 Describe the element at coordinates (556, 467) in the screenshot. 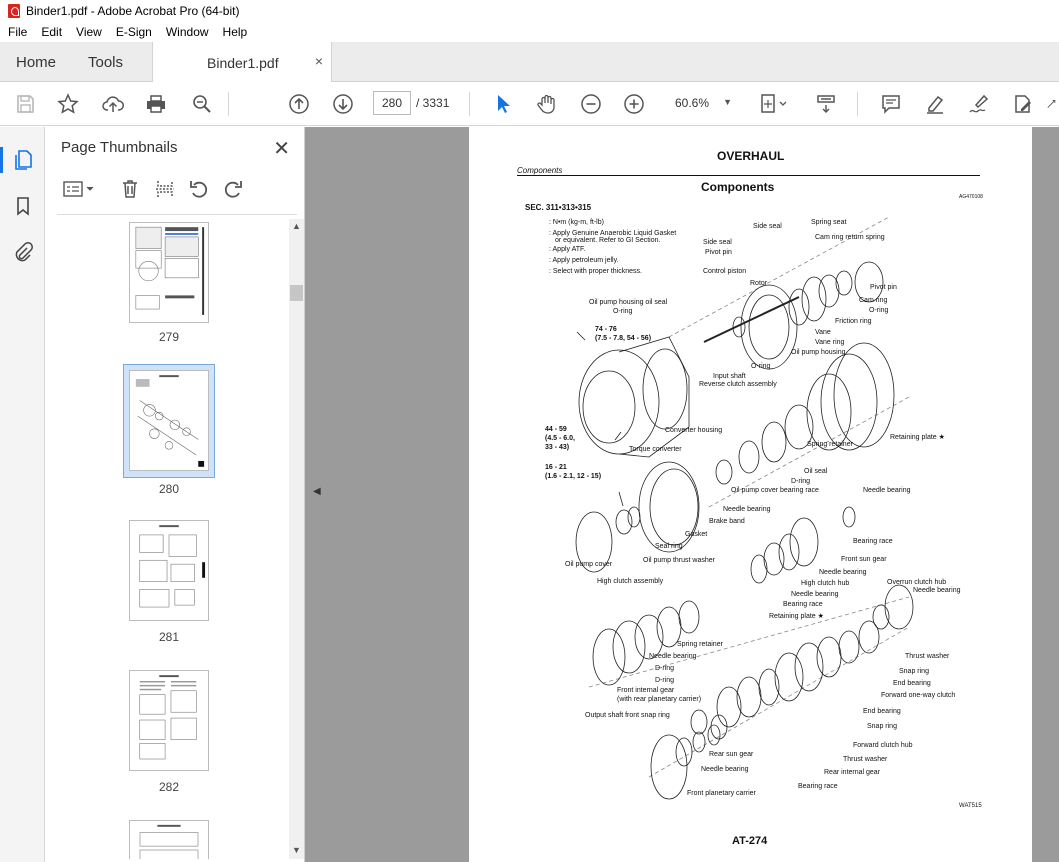

I see `torque-value: 16 - 21` at that location.